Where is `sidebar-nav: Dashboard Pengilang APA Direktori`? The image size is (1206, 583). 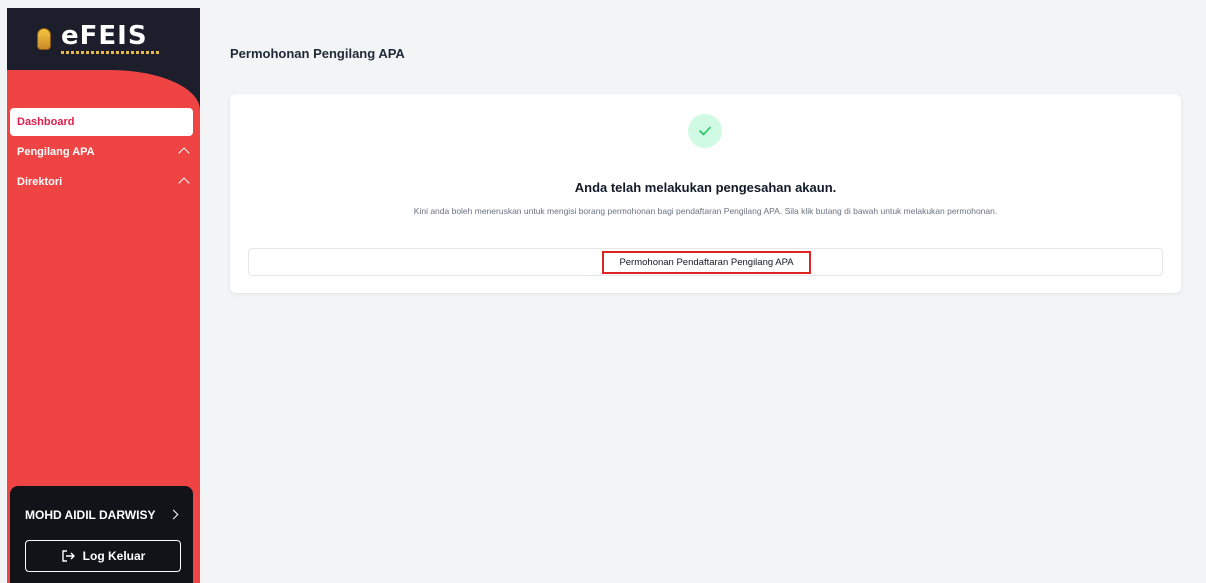
sidebar-nav: Dashboard Pengilang APA Direktori is located at coordinates (103, 153).